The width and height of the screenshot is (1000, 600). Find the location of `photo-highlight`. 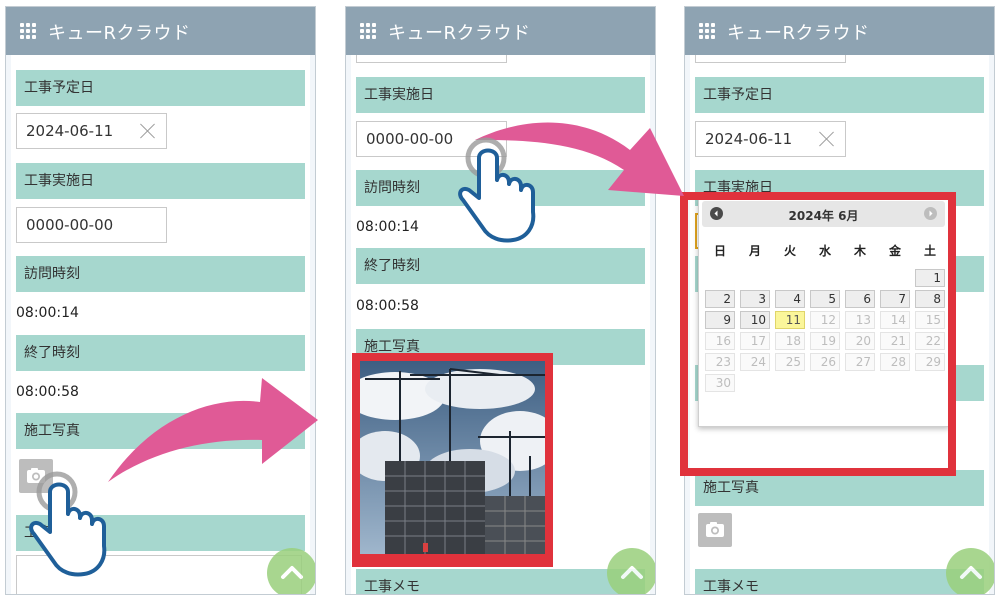

photo-highlight is located at coordinates (452, 460).